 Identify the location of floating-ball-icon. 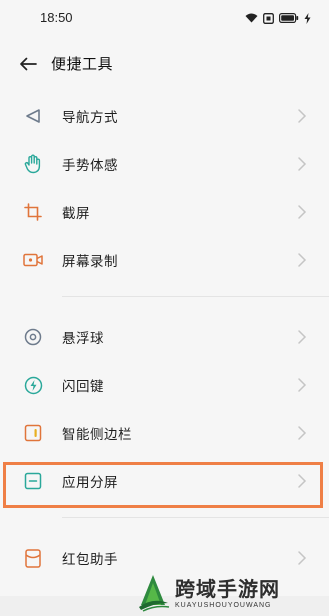
(33, 337).